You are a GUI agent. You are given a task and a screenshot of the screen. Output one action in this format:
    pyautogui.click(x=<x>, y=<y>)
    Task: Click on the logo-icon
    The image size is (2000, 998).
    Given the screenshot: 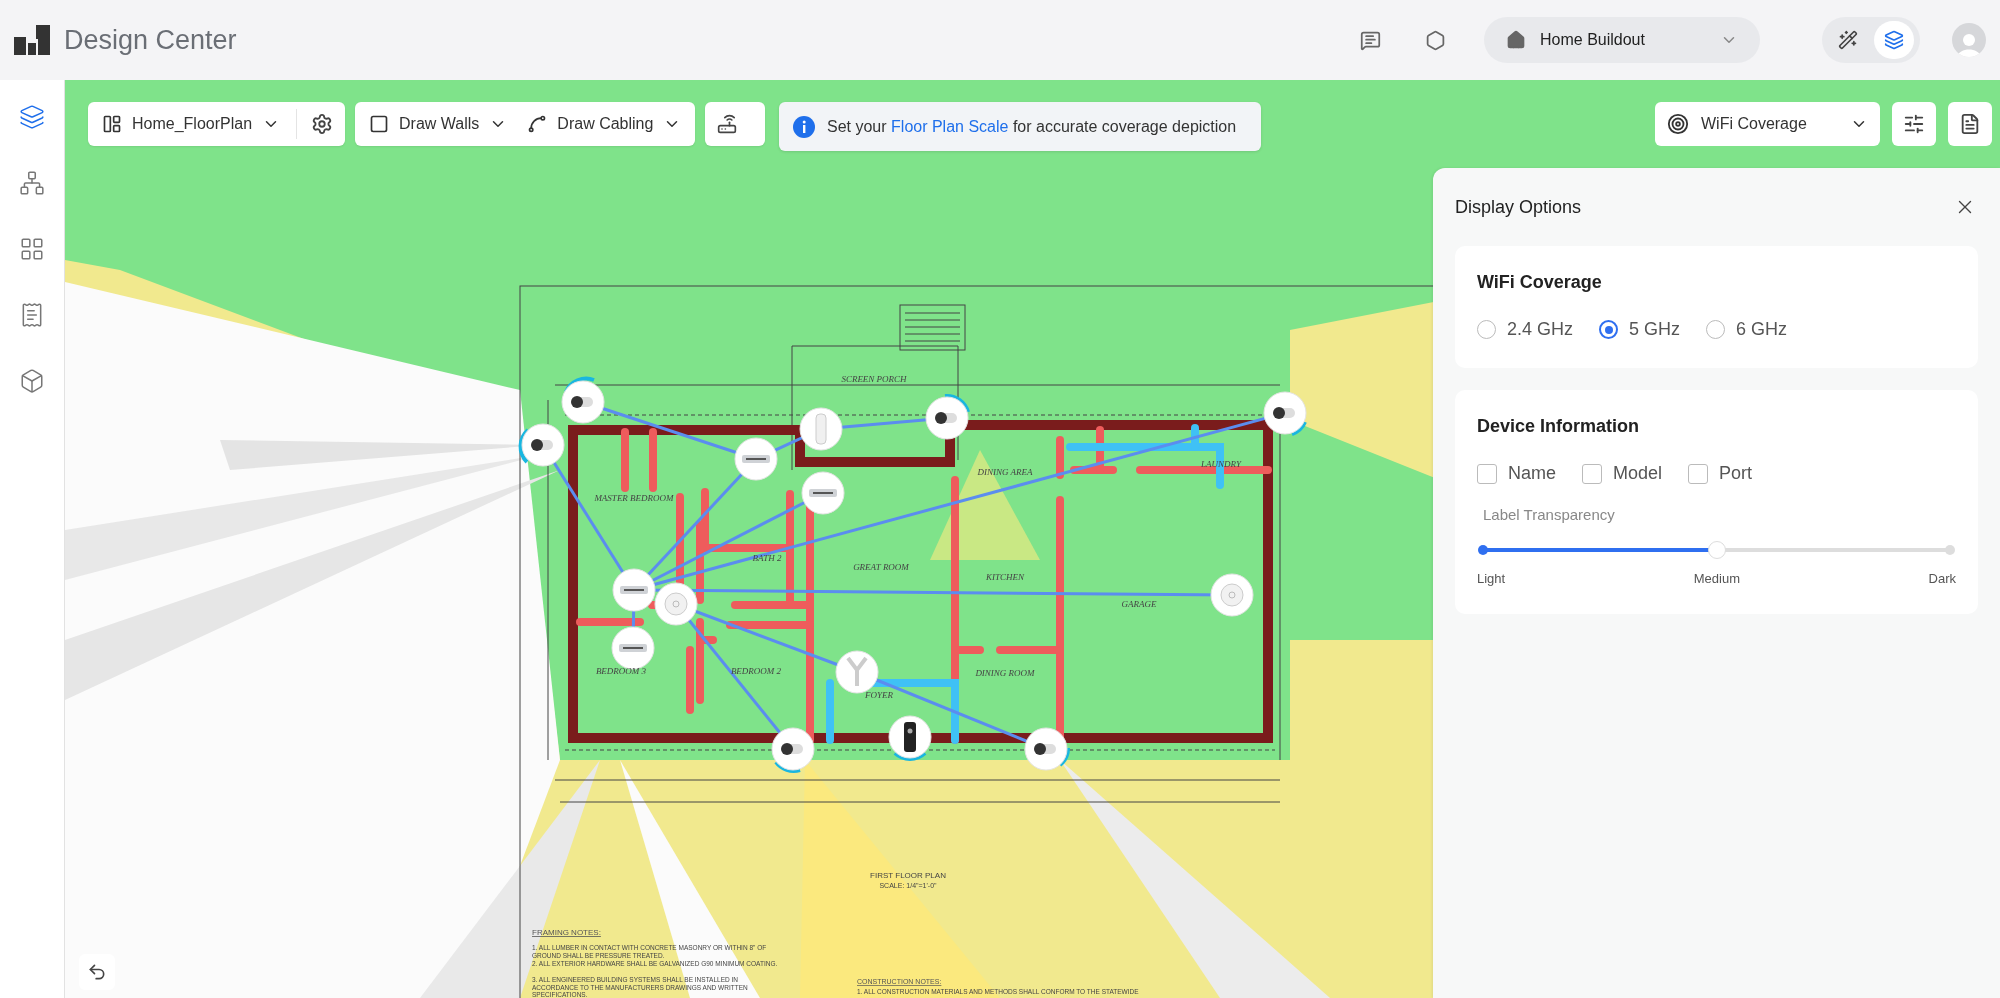 What is the action you would take?
    pyautogui.click(x=32, y=40)
    